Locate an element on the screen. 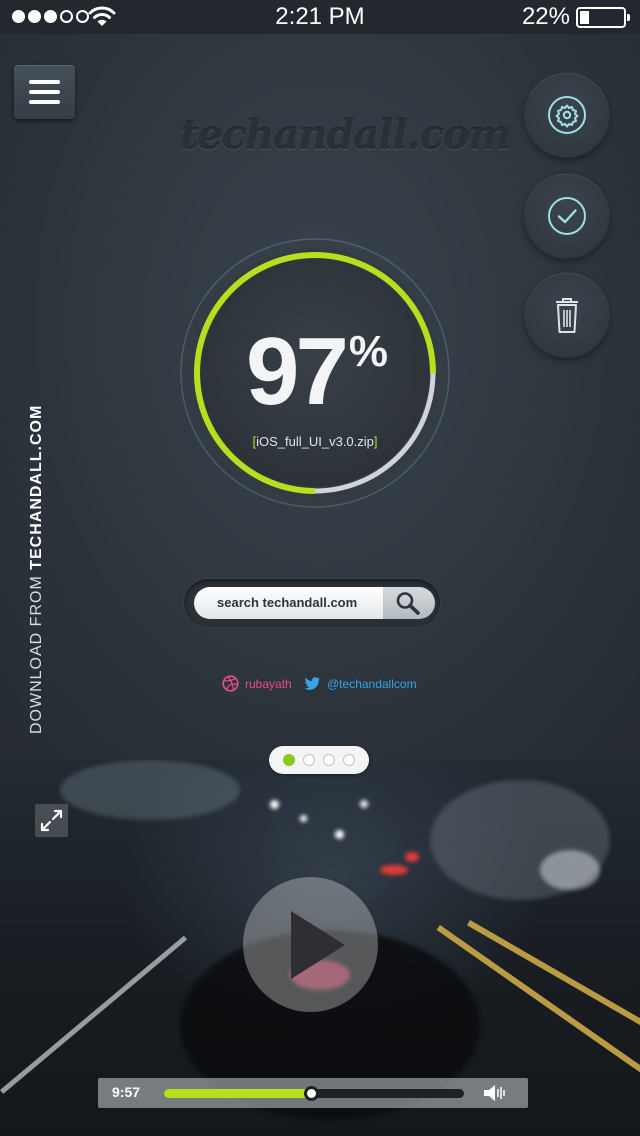  dribbble-handle: rubayath is located at coordinates (268, 683).